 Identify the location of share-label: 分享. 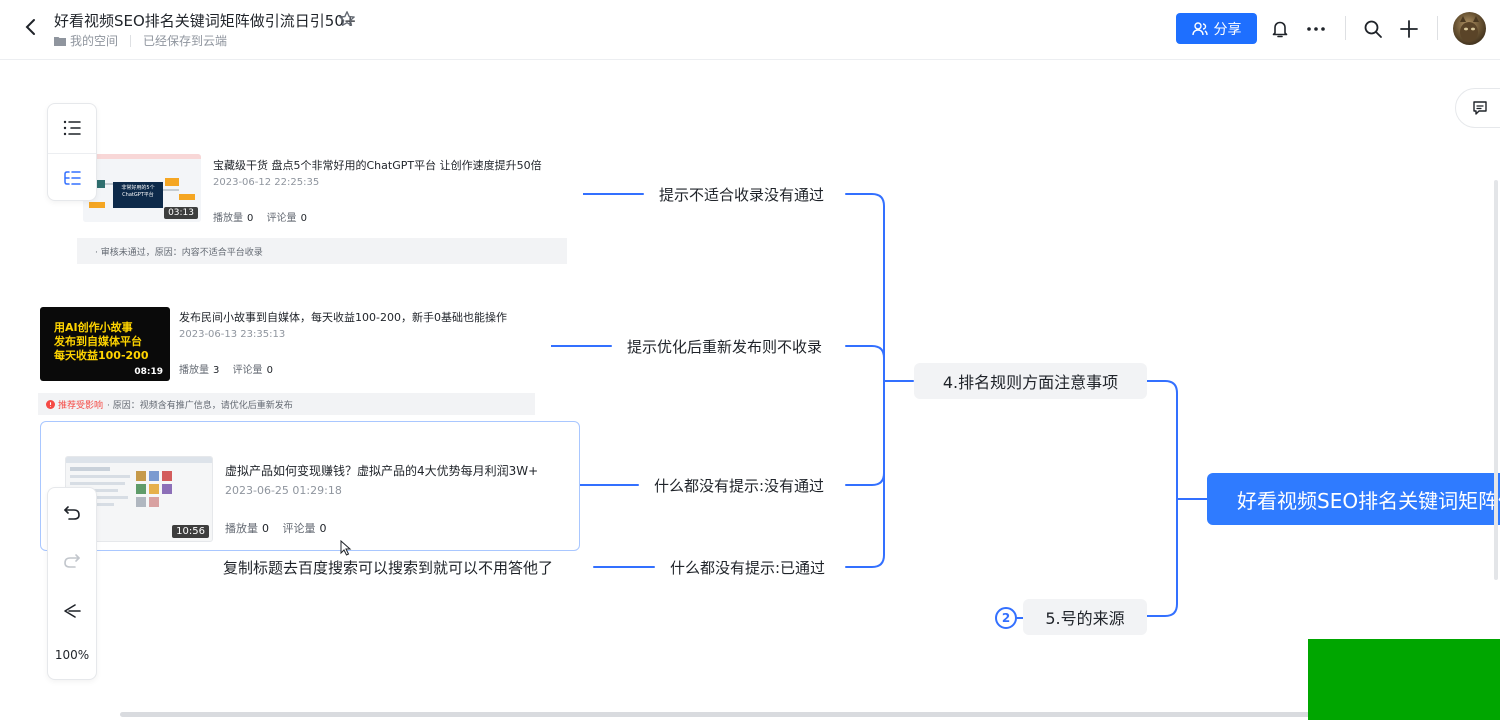
(1227, 29).